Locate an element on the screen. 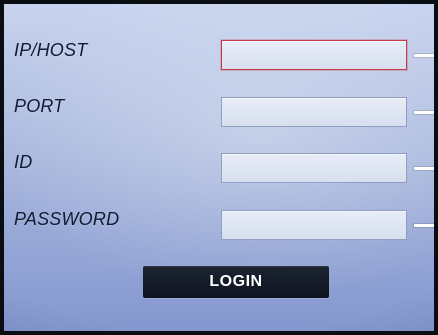 The height and width of the screenshot is (335, 438). port-label: PORT is located at coordinates (39, 106).